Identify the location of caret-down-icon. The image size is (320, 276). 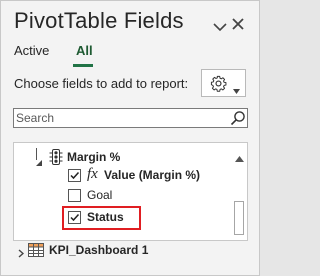
(236, 87).